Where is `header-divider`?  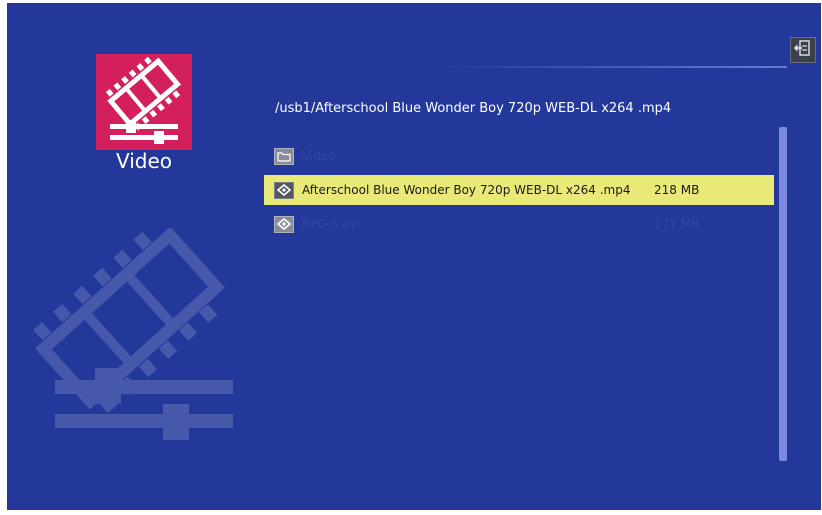 header-divider is located at coordinates (612, 67).